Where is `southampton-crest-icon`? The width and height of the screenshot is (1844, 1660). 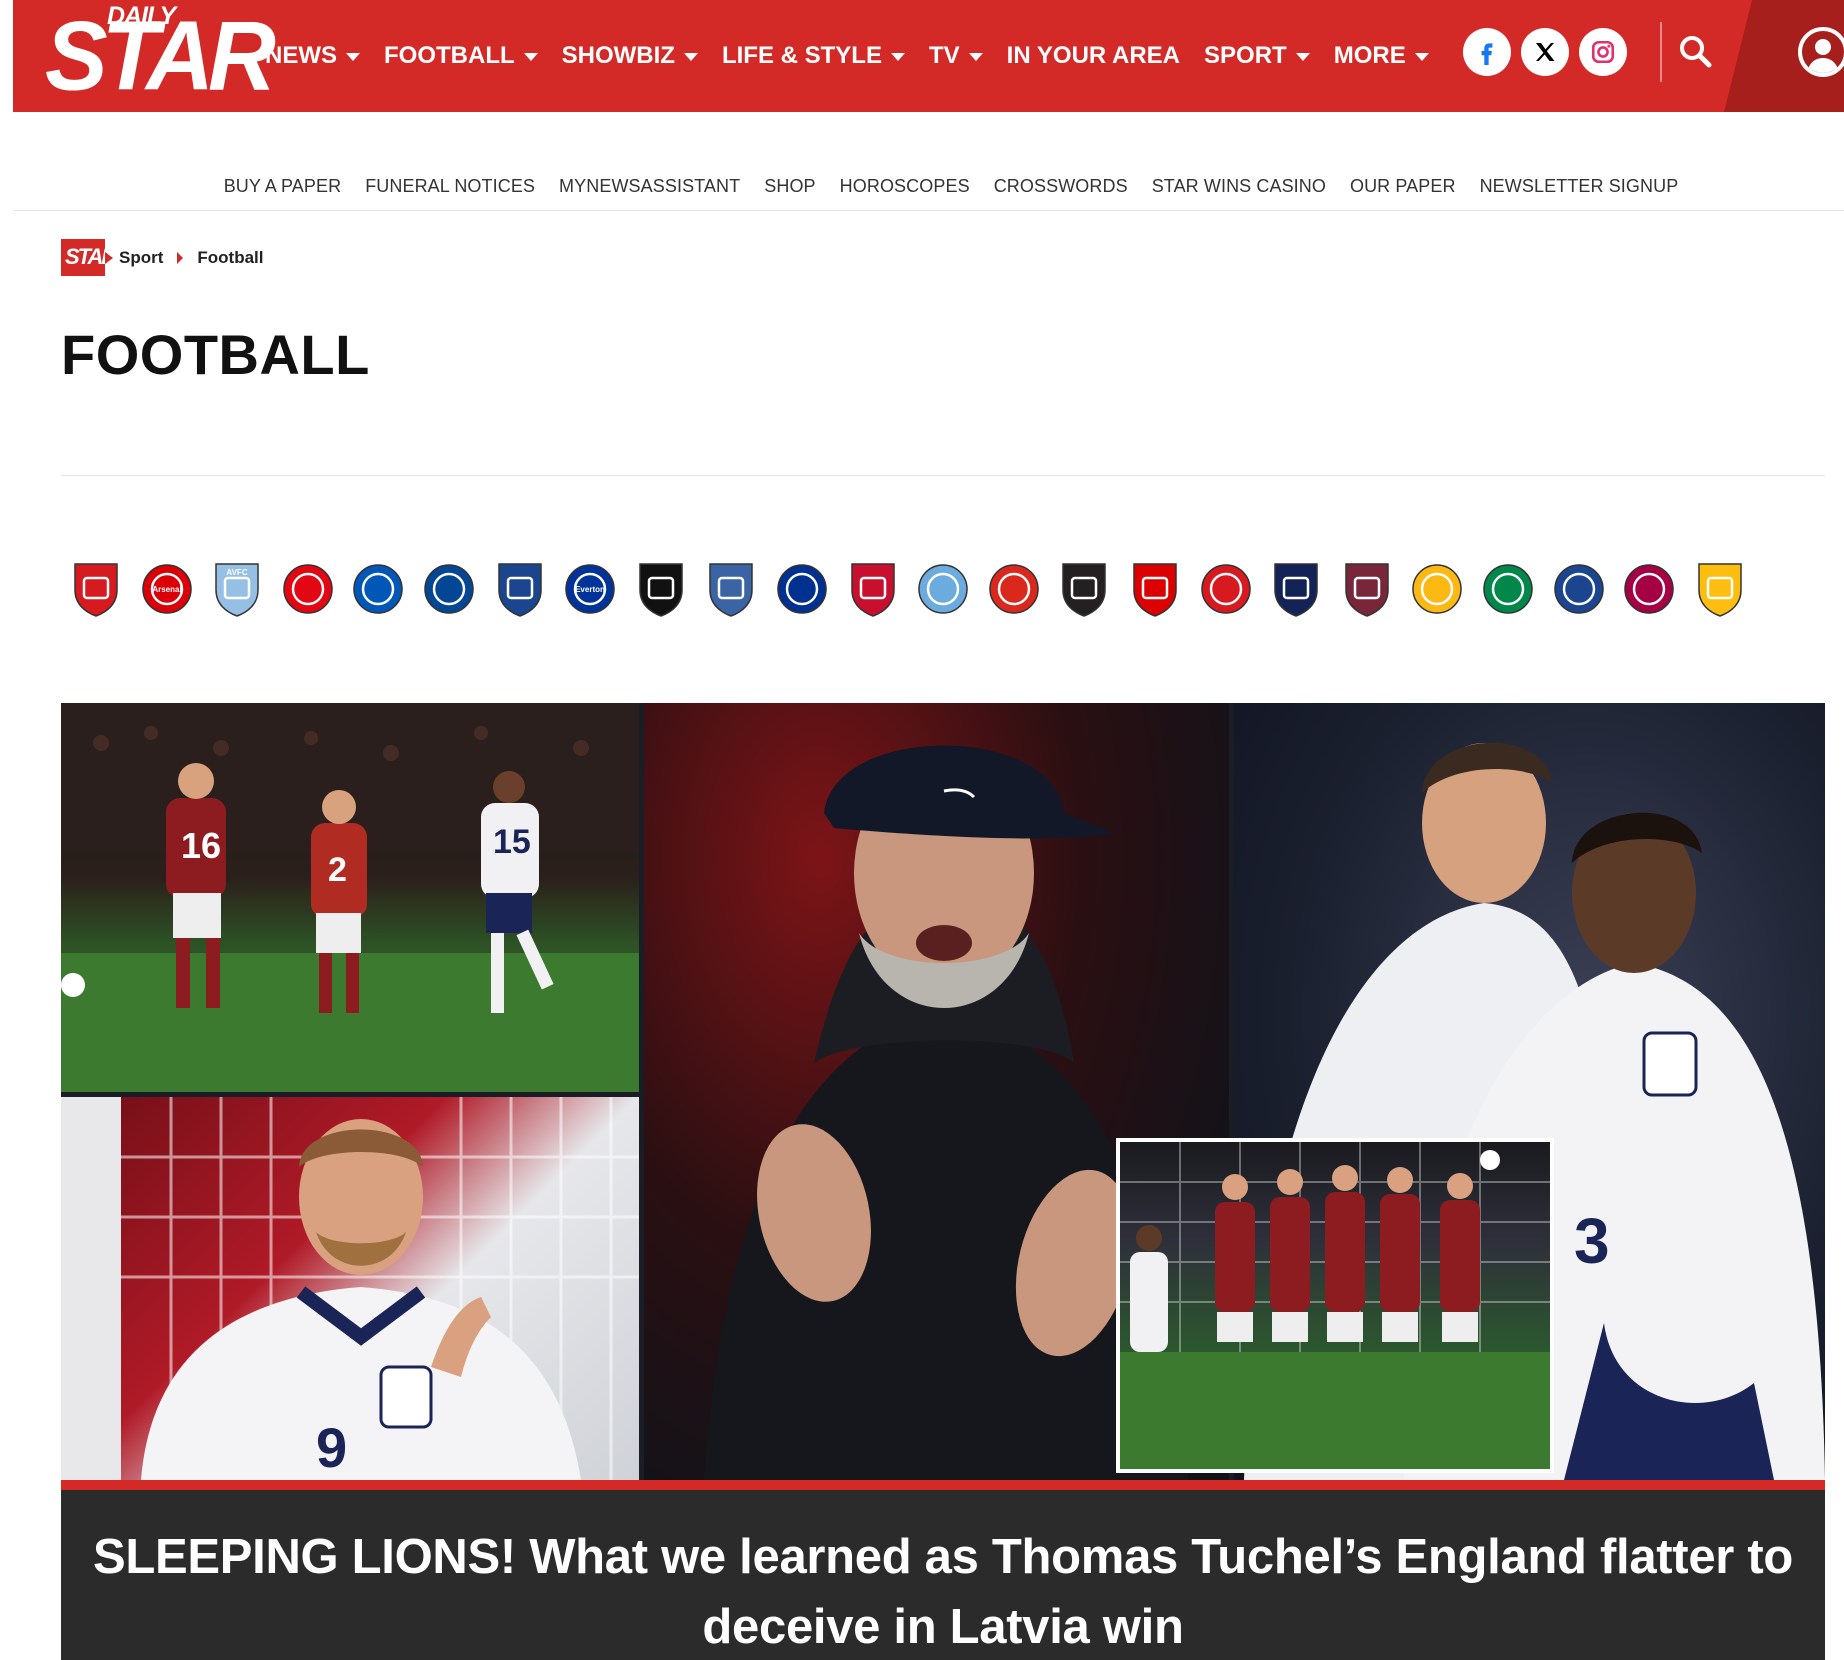 southampton-crest-icon is located at coordinates (1226, 589).